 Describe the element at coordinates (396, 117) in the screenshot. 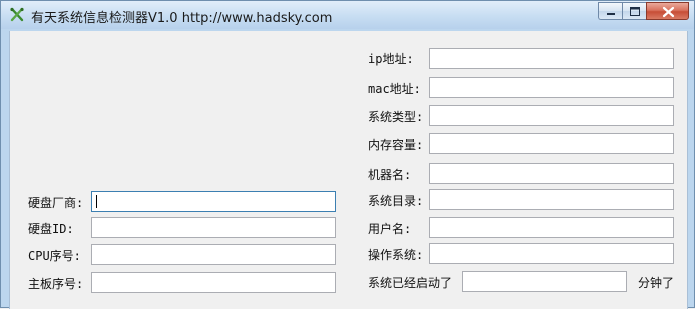

I see `os-type-label: 系统类型:` at that location.